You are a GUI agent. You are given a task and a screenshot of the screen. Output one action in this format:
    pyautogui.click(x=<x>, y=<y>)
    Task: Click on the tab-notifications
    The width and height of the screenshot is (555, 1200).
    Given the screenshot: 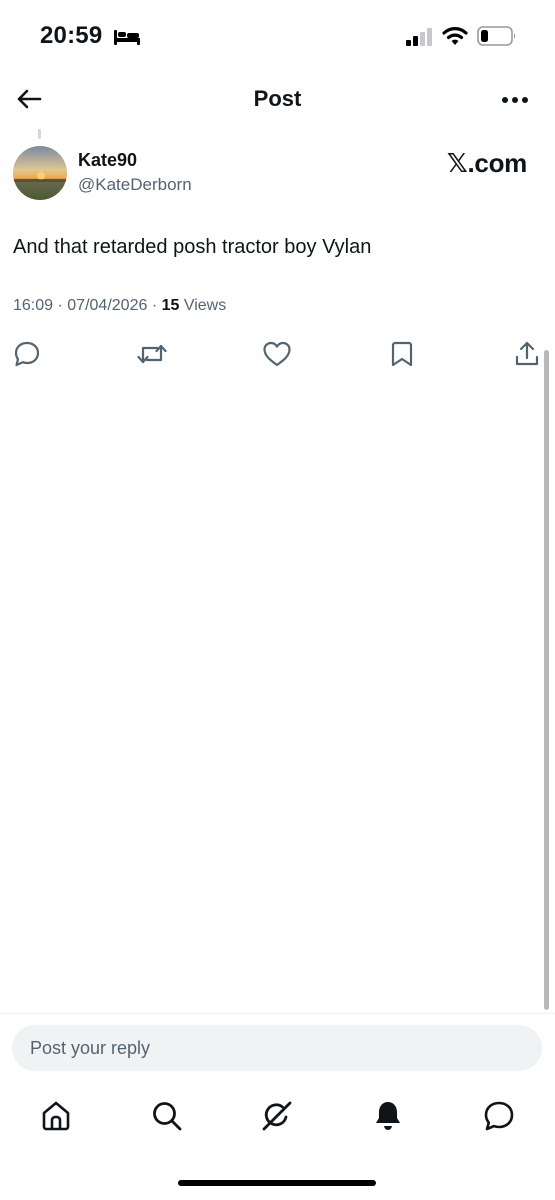 What is the action you would take?
    pyautogui.click(x=388, y=1116)
    